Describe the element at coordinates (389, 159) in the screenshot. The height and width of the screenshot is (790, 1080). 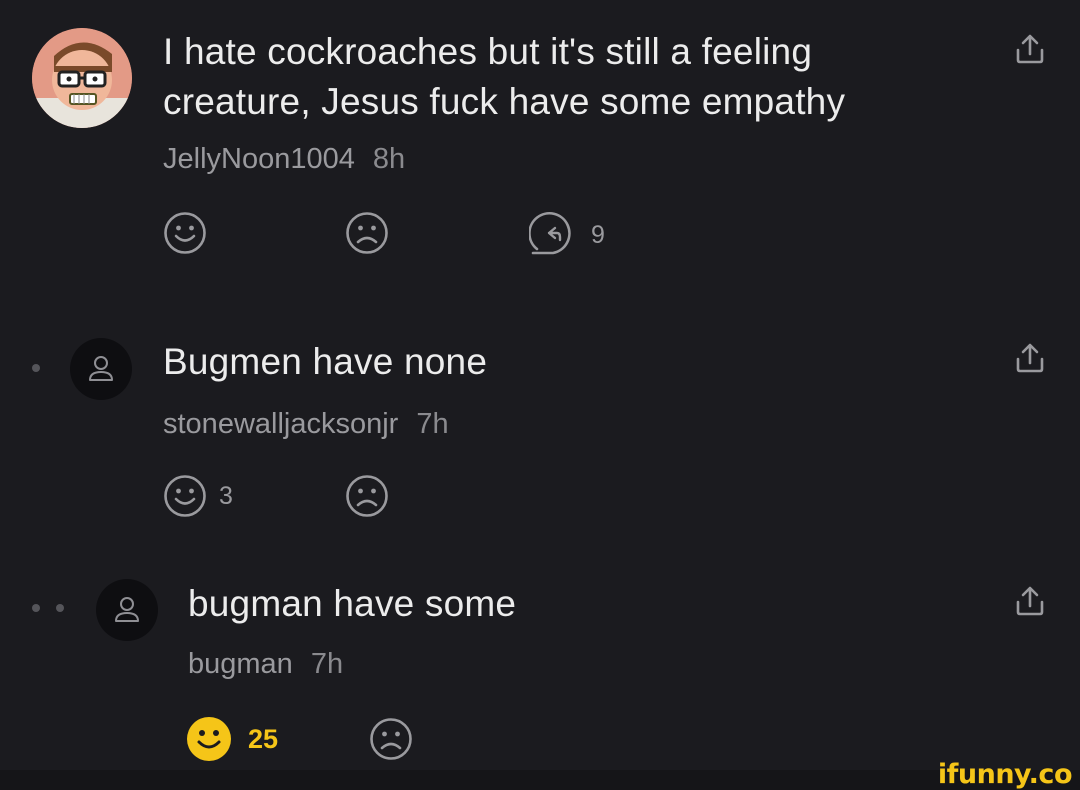
I see `timestamp: 8h` at that location.